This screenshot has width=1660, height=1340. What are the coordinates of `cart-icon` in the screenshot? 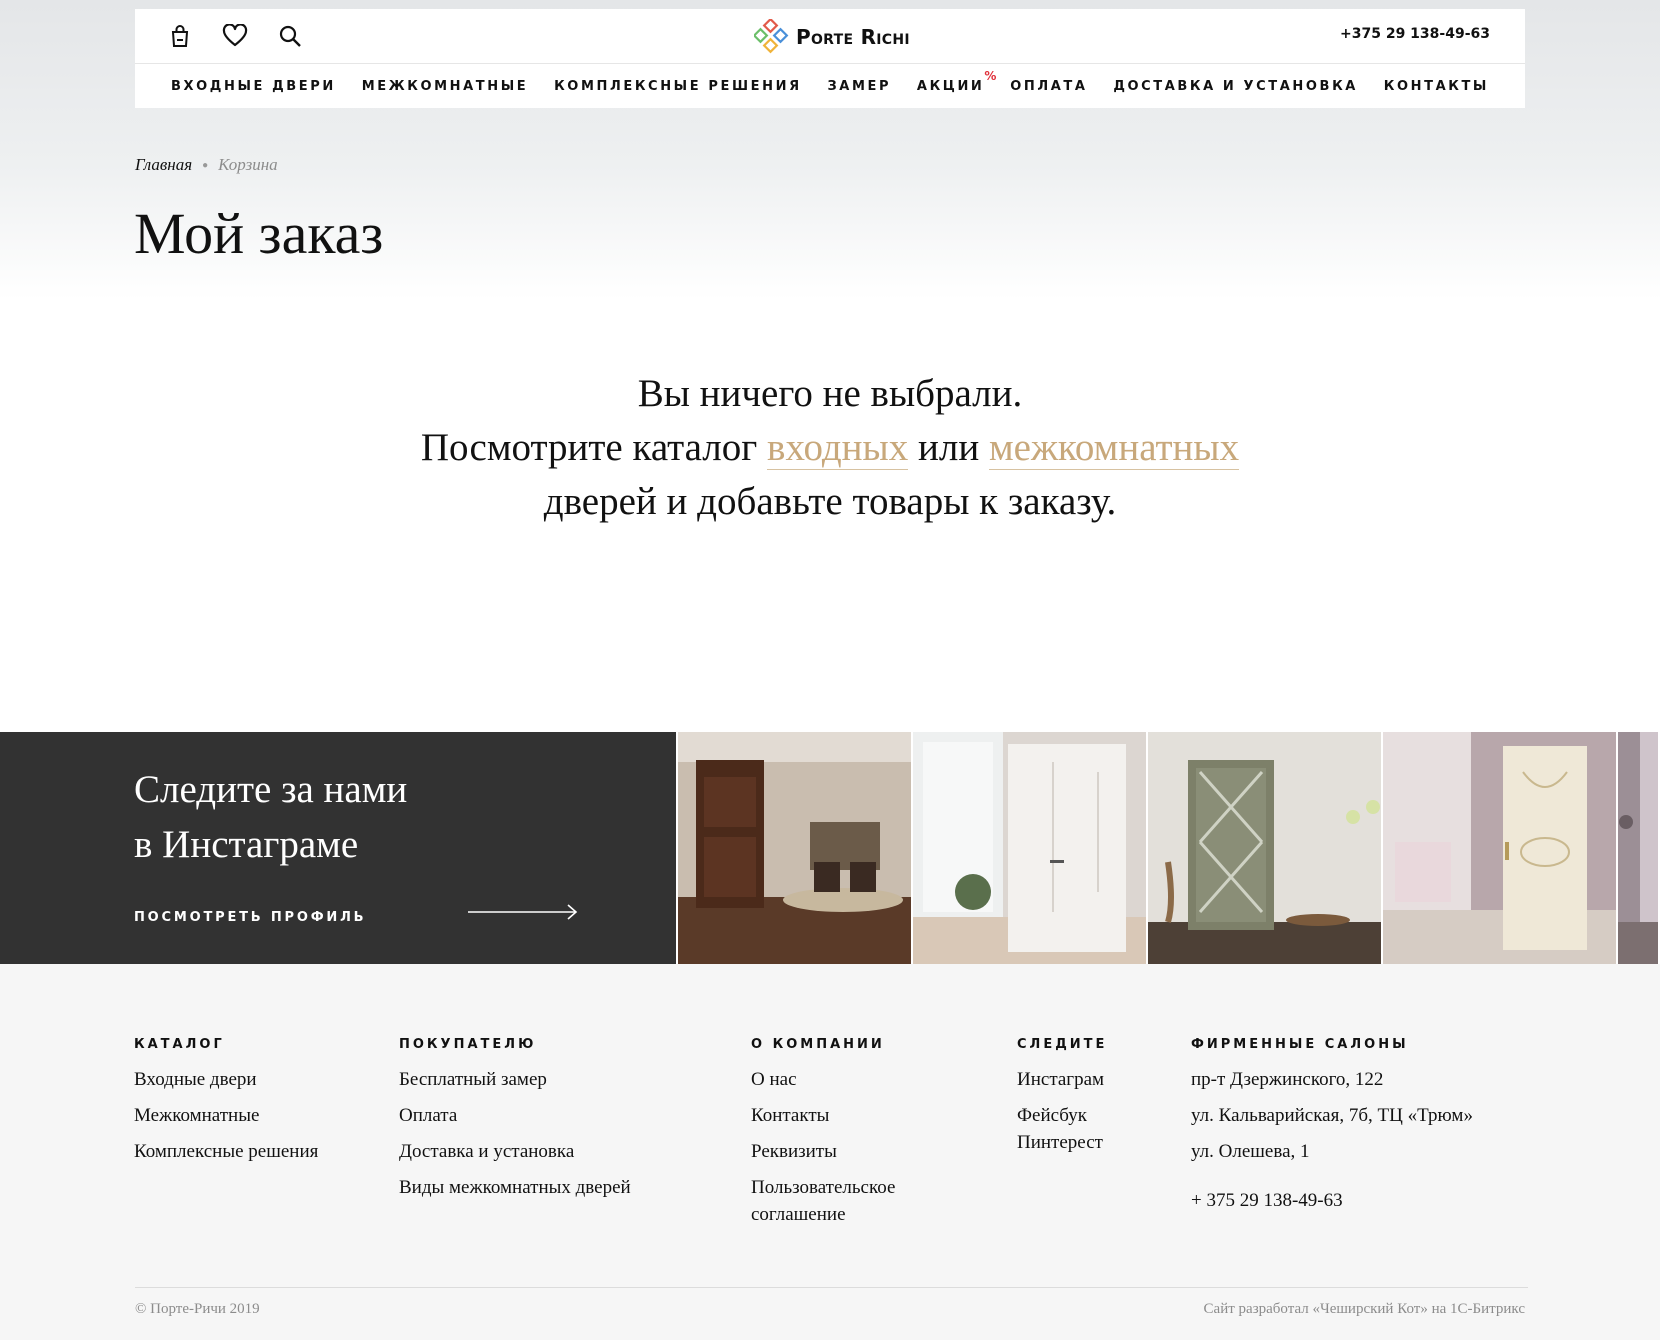 It's located at (180, 36).